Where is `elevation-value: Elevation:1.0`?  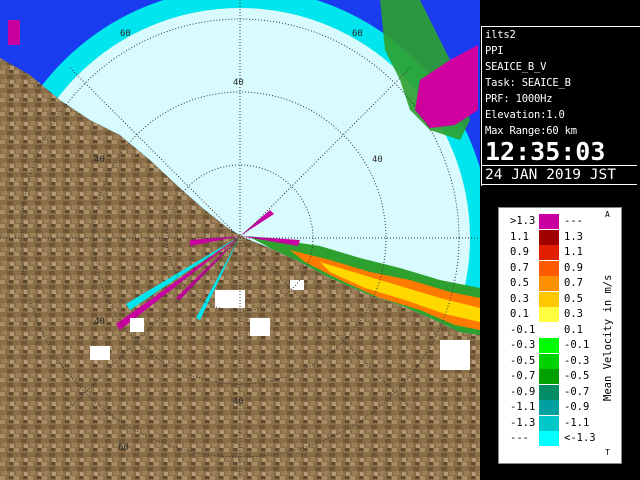
elevation-value: Elevation:1.0 is located at coordinates (525, 115).